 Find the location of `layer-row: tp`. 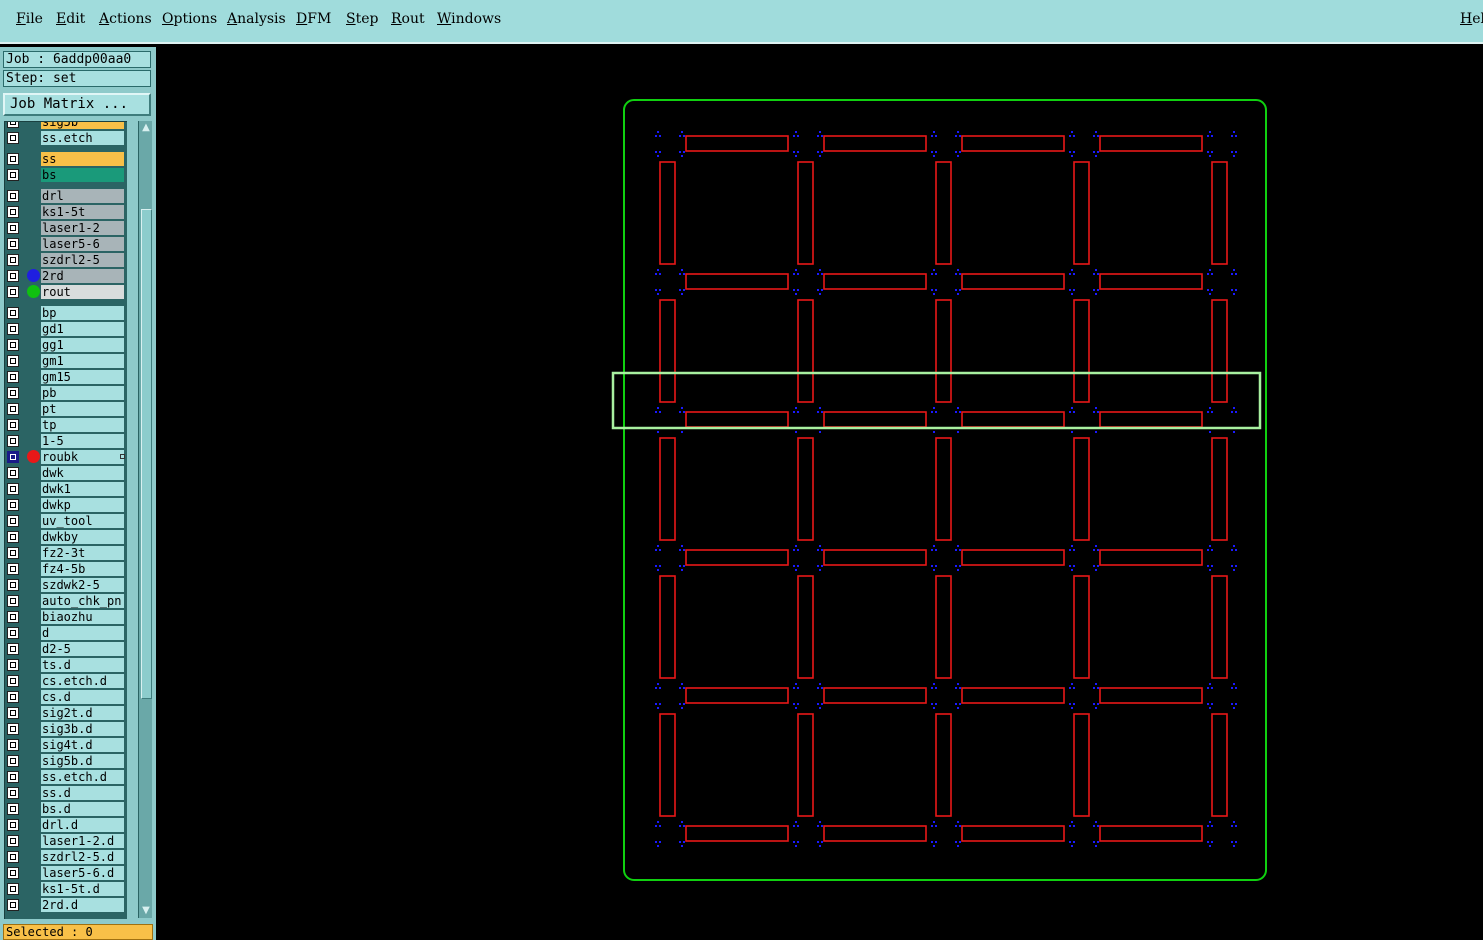

layer-row: tp is located at coordinates (66, 425).